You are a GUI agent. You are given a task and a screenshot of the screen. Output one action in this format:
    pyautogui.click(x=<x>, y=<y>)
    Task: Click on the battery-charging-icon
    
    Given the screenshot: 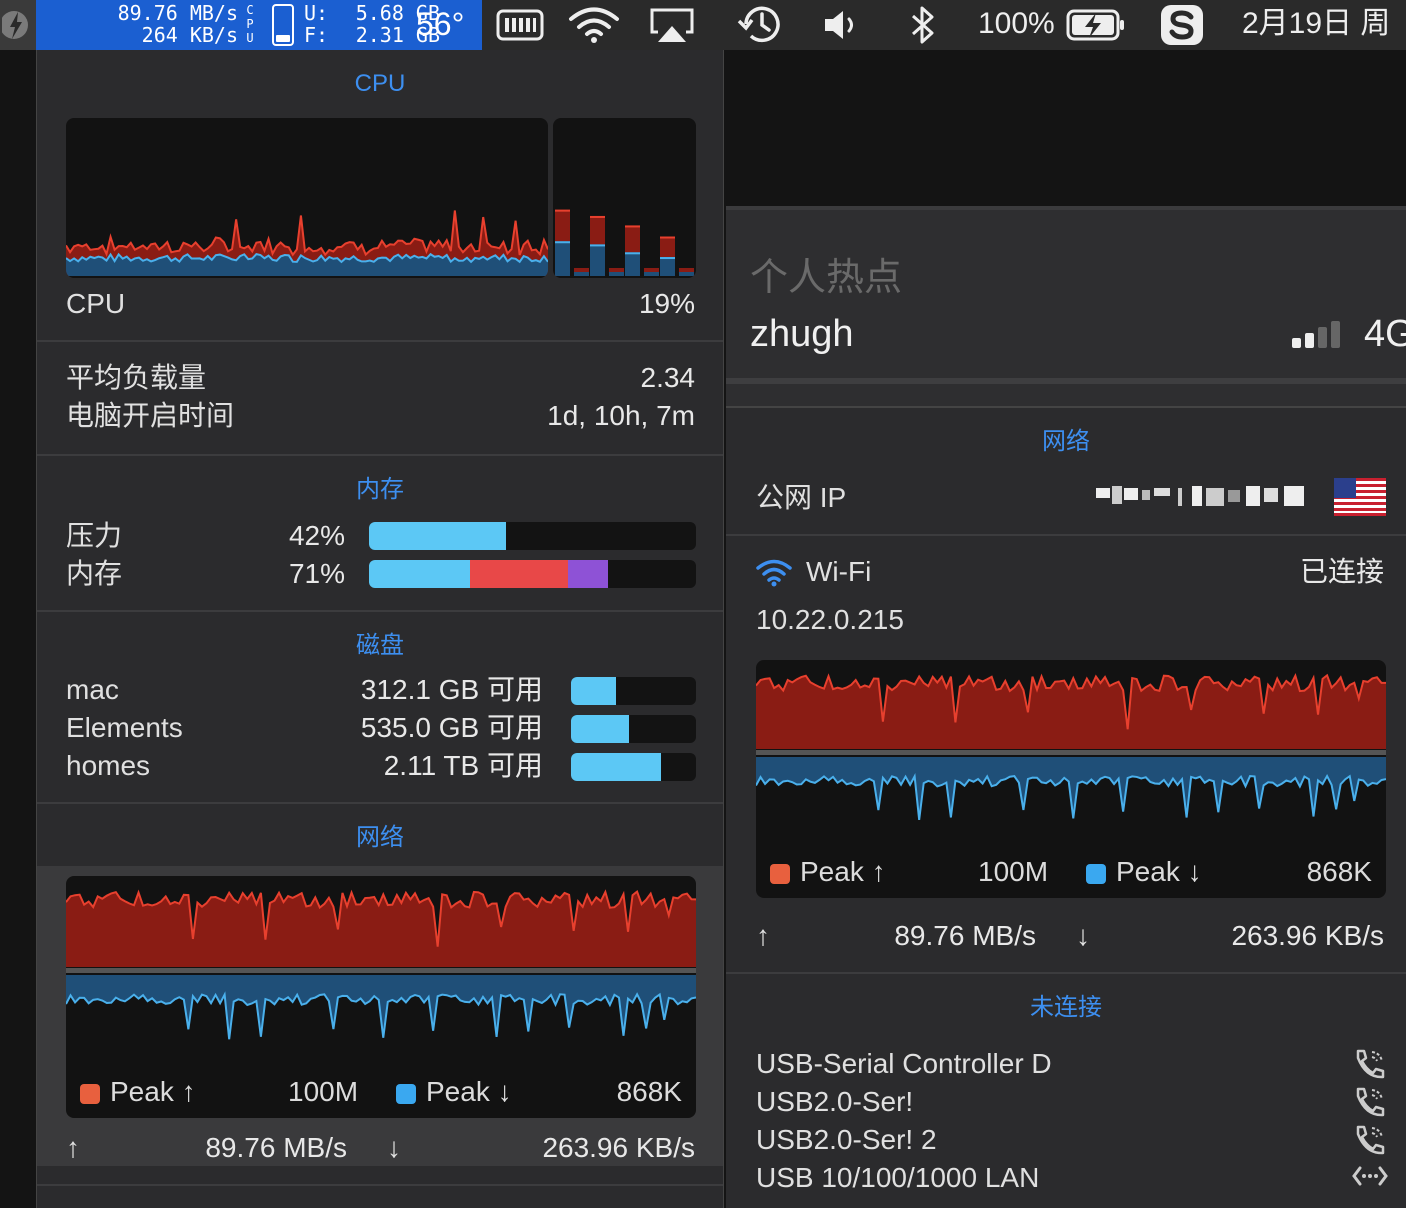 What is the action you would take?
    pyautogui.click(x=1096, y=27)
    